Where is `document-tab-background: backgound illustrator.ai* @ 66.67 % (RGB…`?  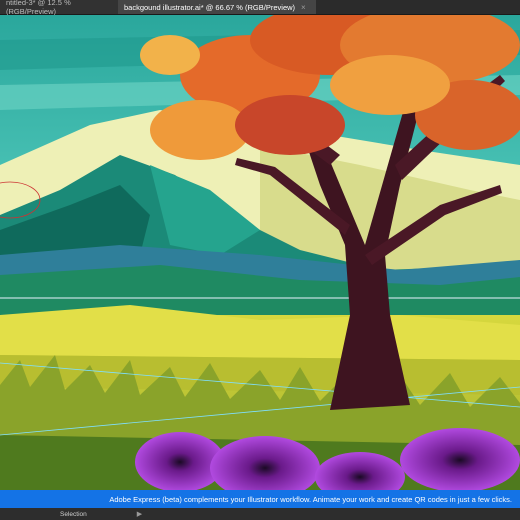 document-tab-background: backgound illustrator.ai* @ 66.67 % (RGB… is located at coordinates (217, 7).